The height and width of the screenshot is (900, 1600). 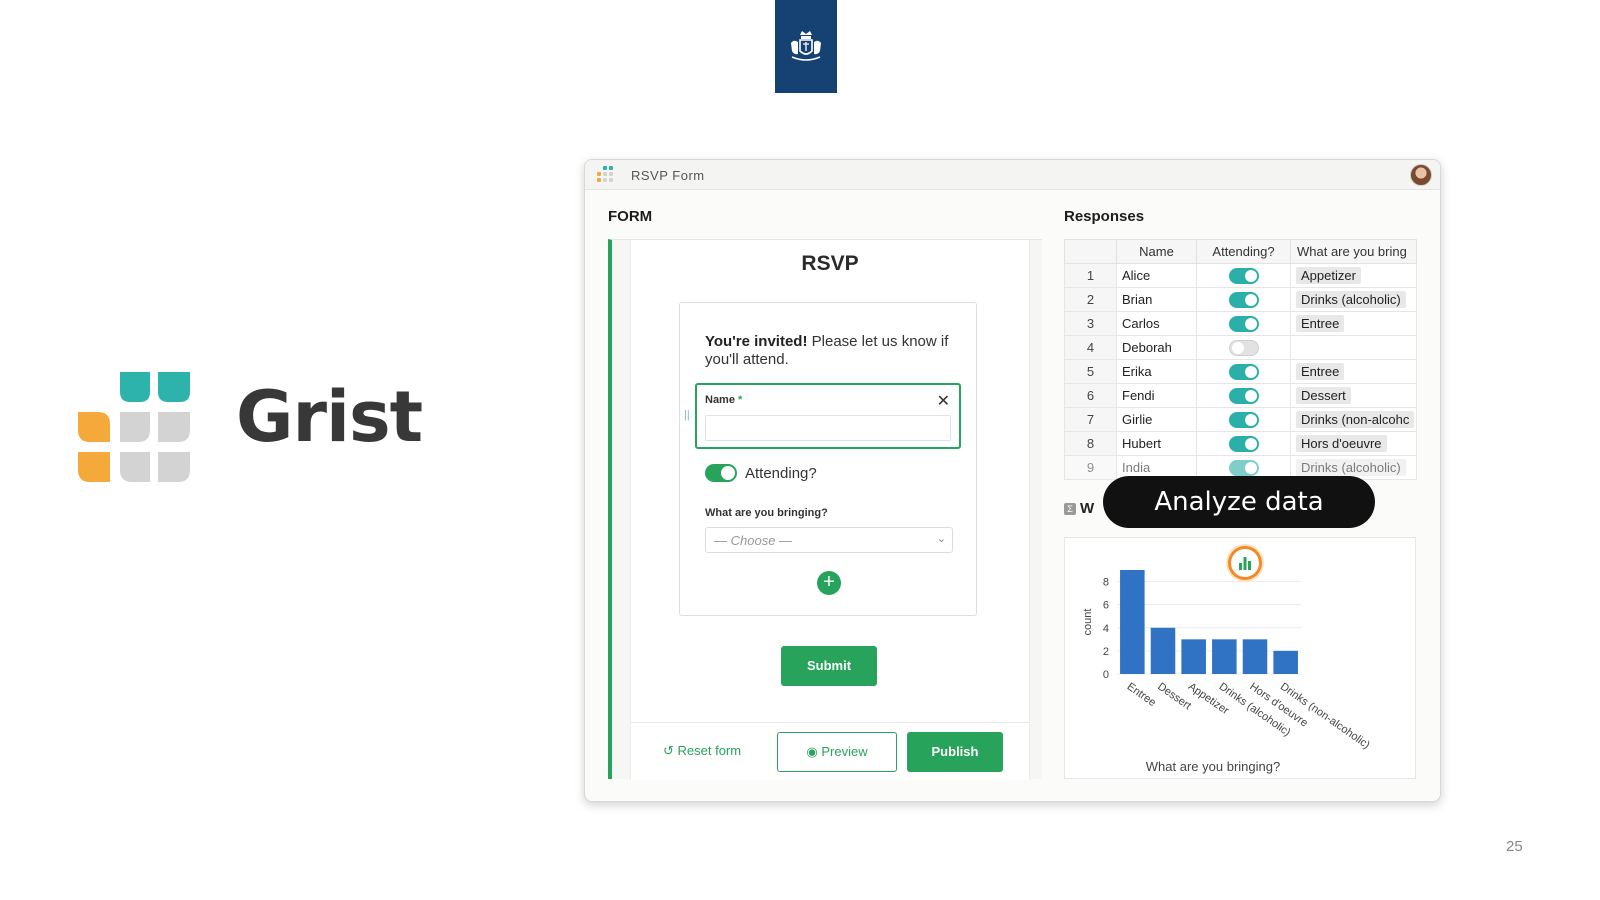 What do you see at coordinates (1353, 347) in the screenshot?
I see `bringing-cell` at bounding box center [1353, 347].